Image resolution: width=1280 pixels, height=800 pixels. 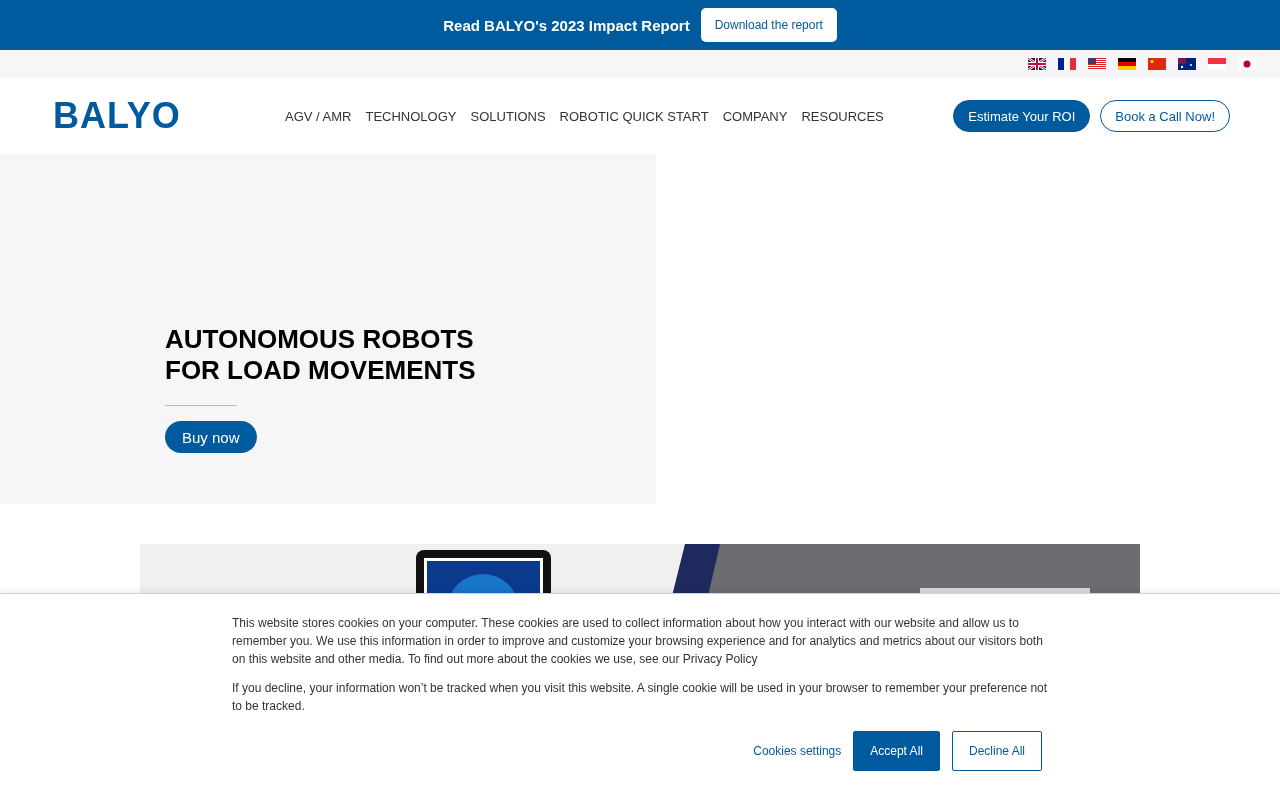 What do you see at coordinates (508, 116) in the screenshot?
I see `nav-link: SOLUTIONS` at bounding box center [508, 116].